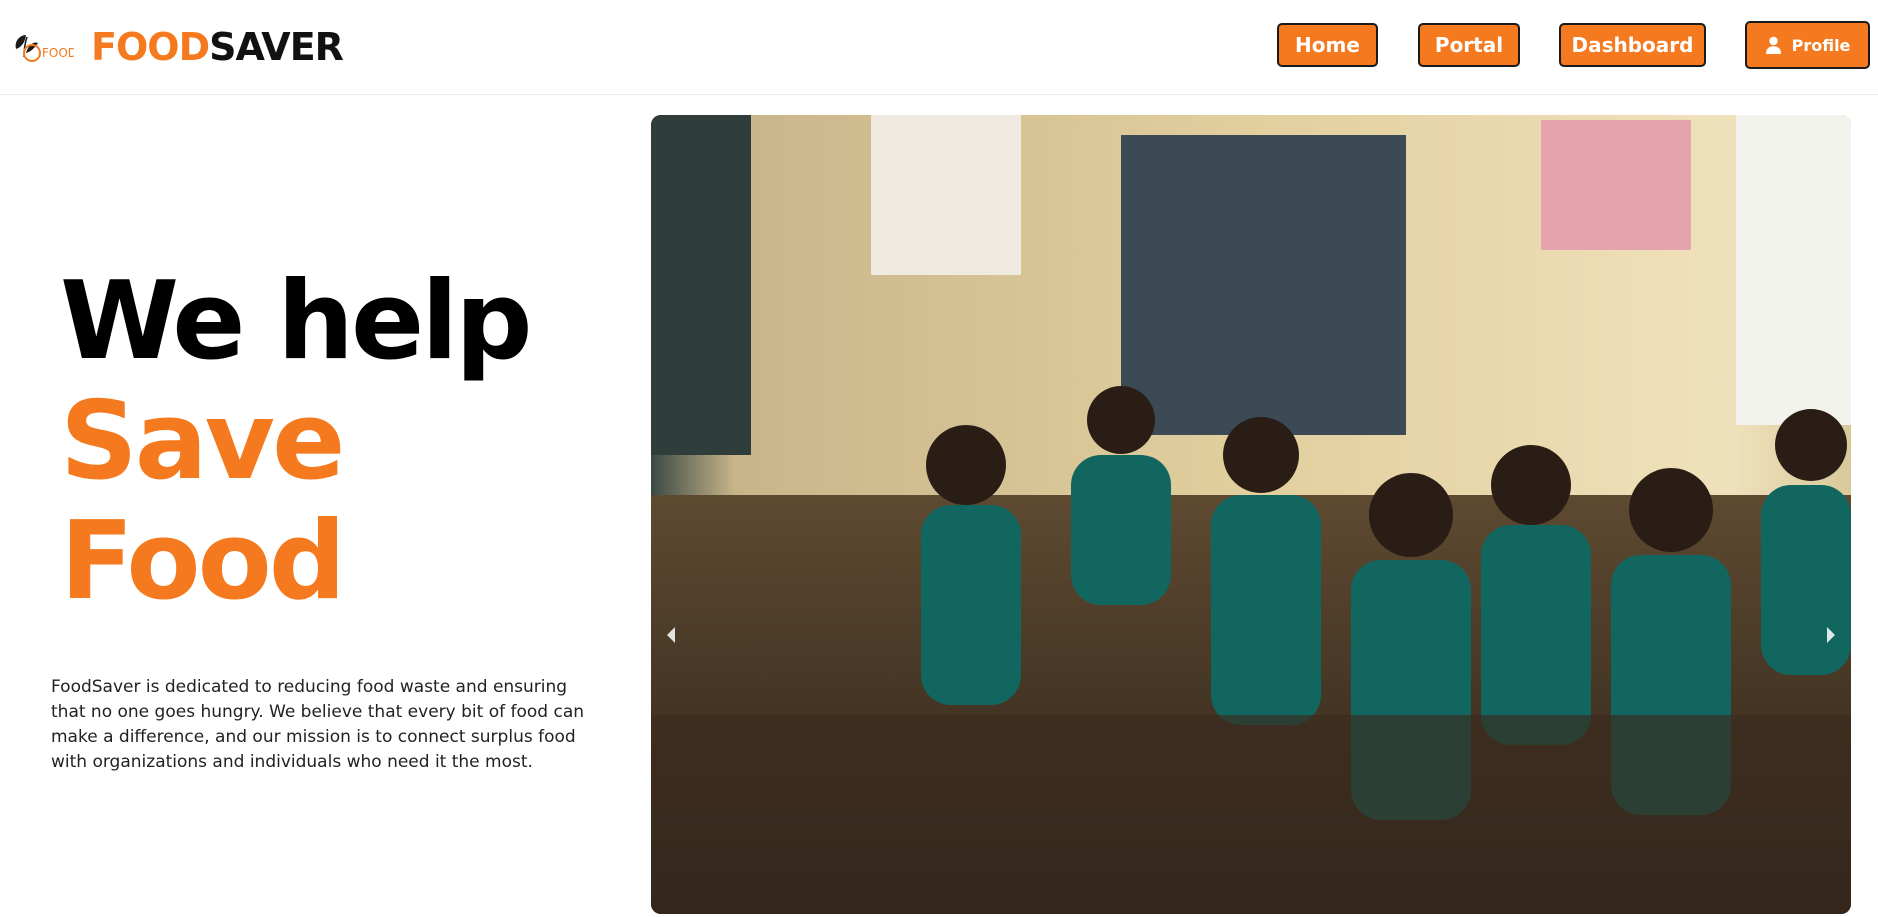 This screenshot has width=1878, height=917. I want to click on chevron-right-icon, so click(1831, 635).